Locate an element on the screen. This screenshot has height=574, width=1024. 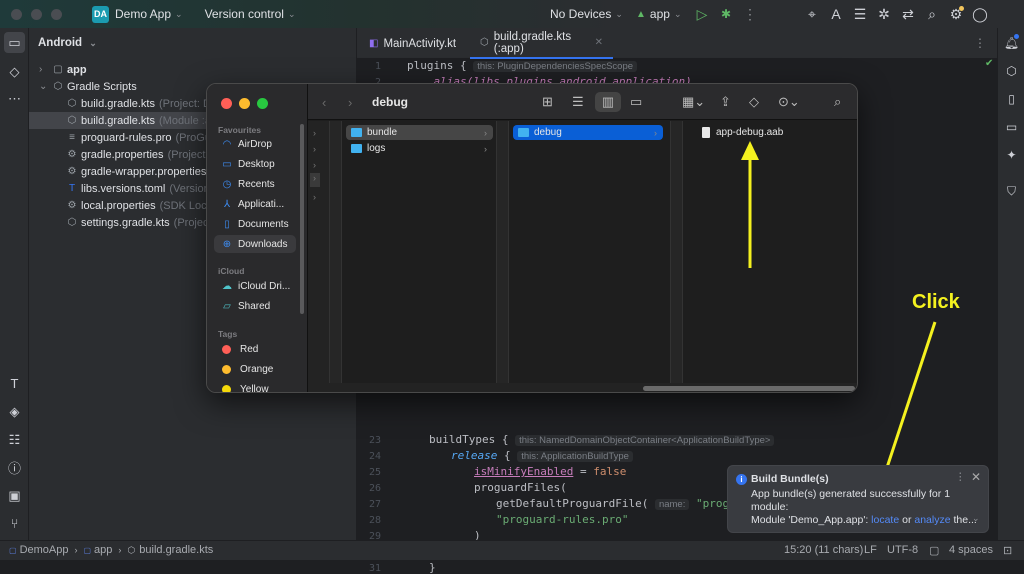
finder-close-button is located at coordinates (226, 103).